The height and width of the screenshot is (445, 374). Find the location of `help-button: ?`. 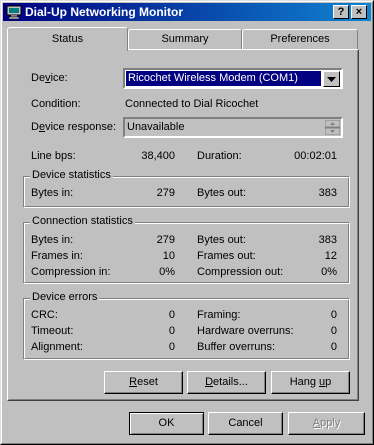

help-button: ? is located at coordinates (341, 12).